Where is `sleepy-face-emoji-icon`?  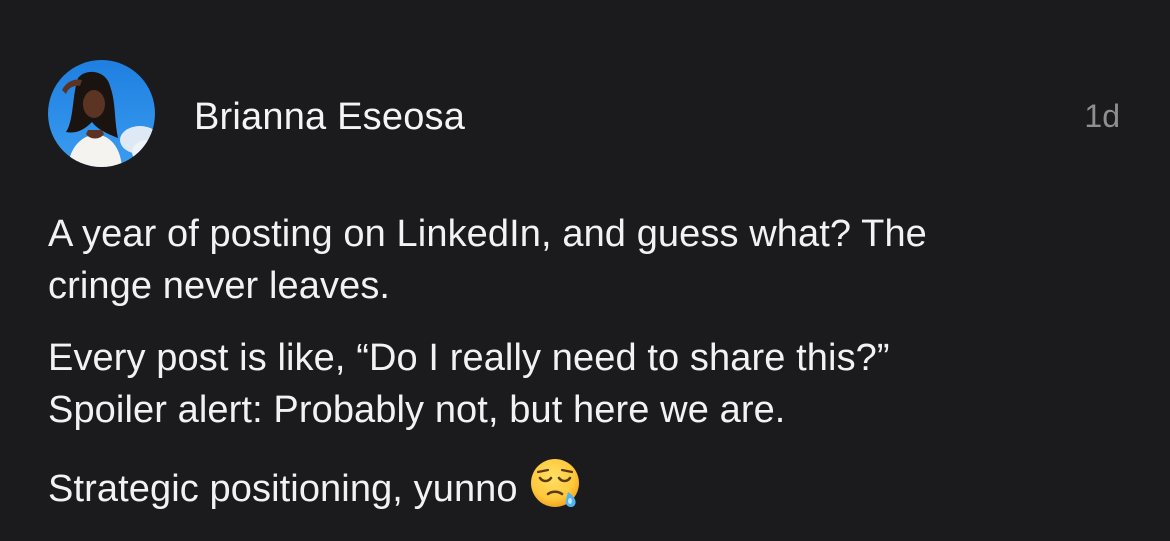
sleepy-face-emoji-icon is located at coordinates (555, 483).